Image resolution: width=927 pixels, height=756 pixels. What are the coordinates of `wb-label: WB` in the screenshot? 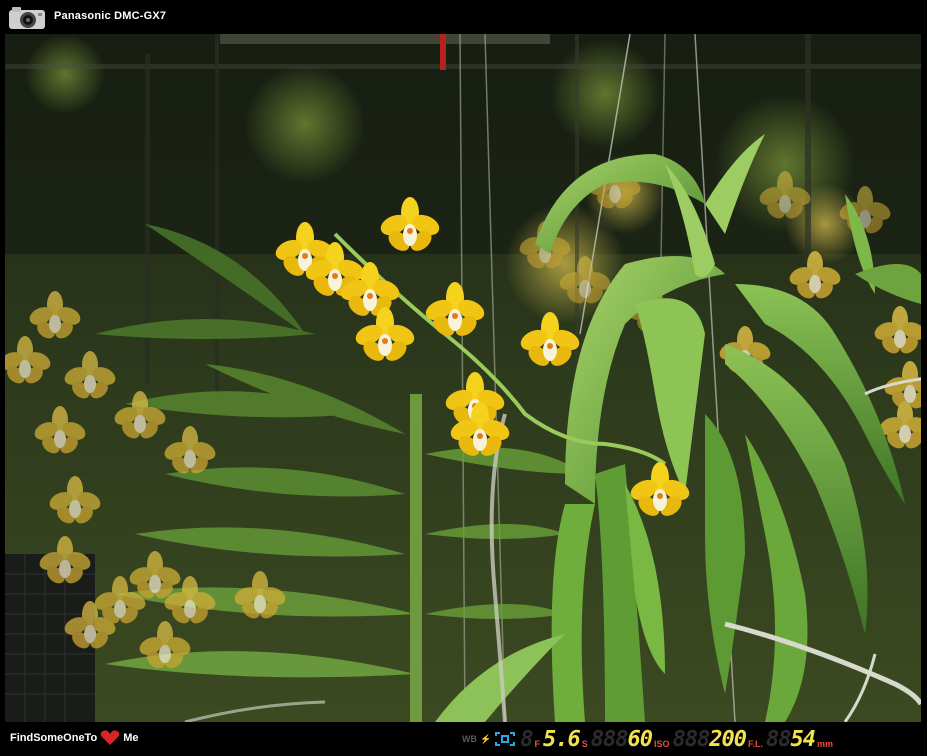 It's located at (469, 739).